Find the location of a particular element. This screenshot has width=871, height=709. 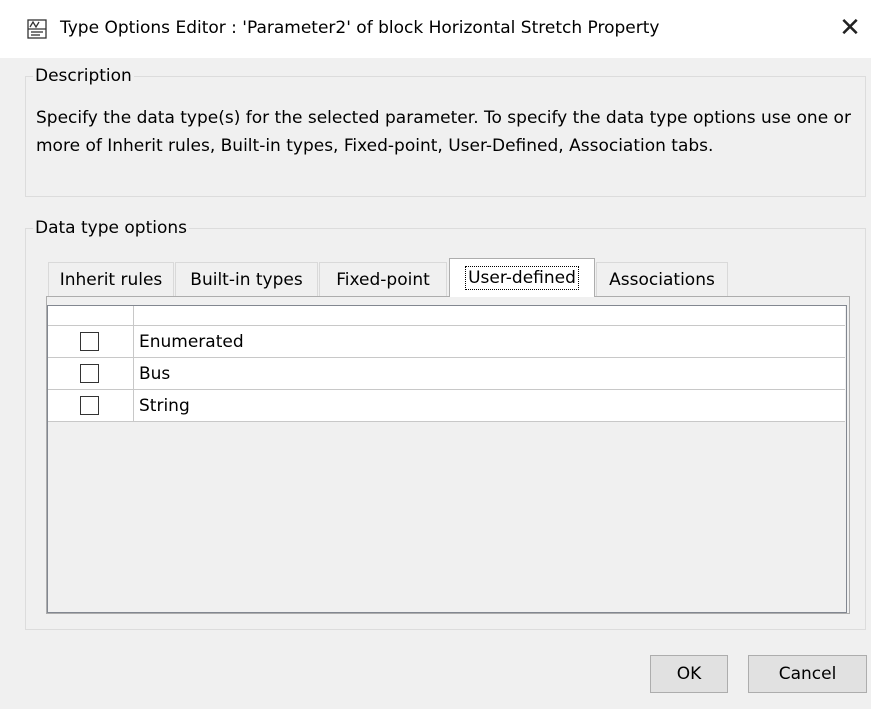

table-row: Bus is located at coordinates (446, 374).